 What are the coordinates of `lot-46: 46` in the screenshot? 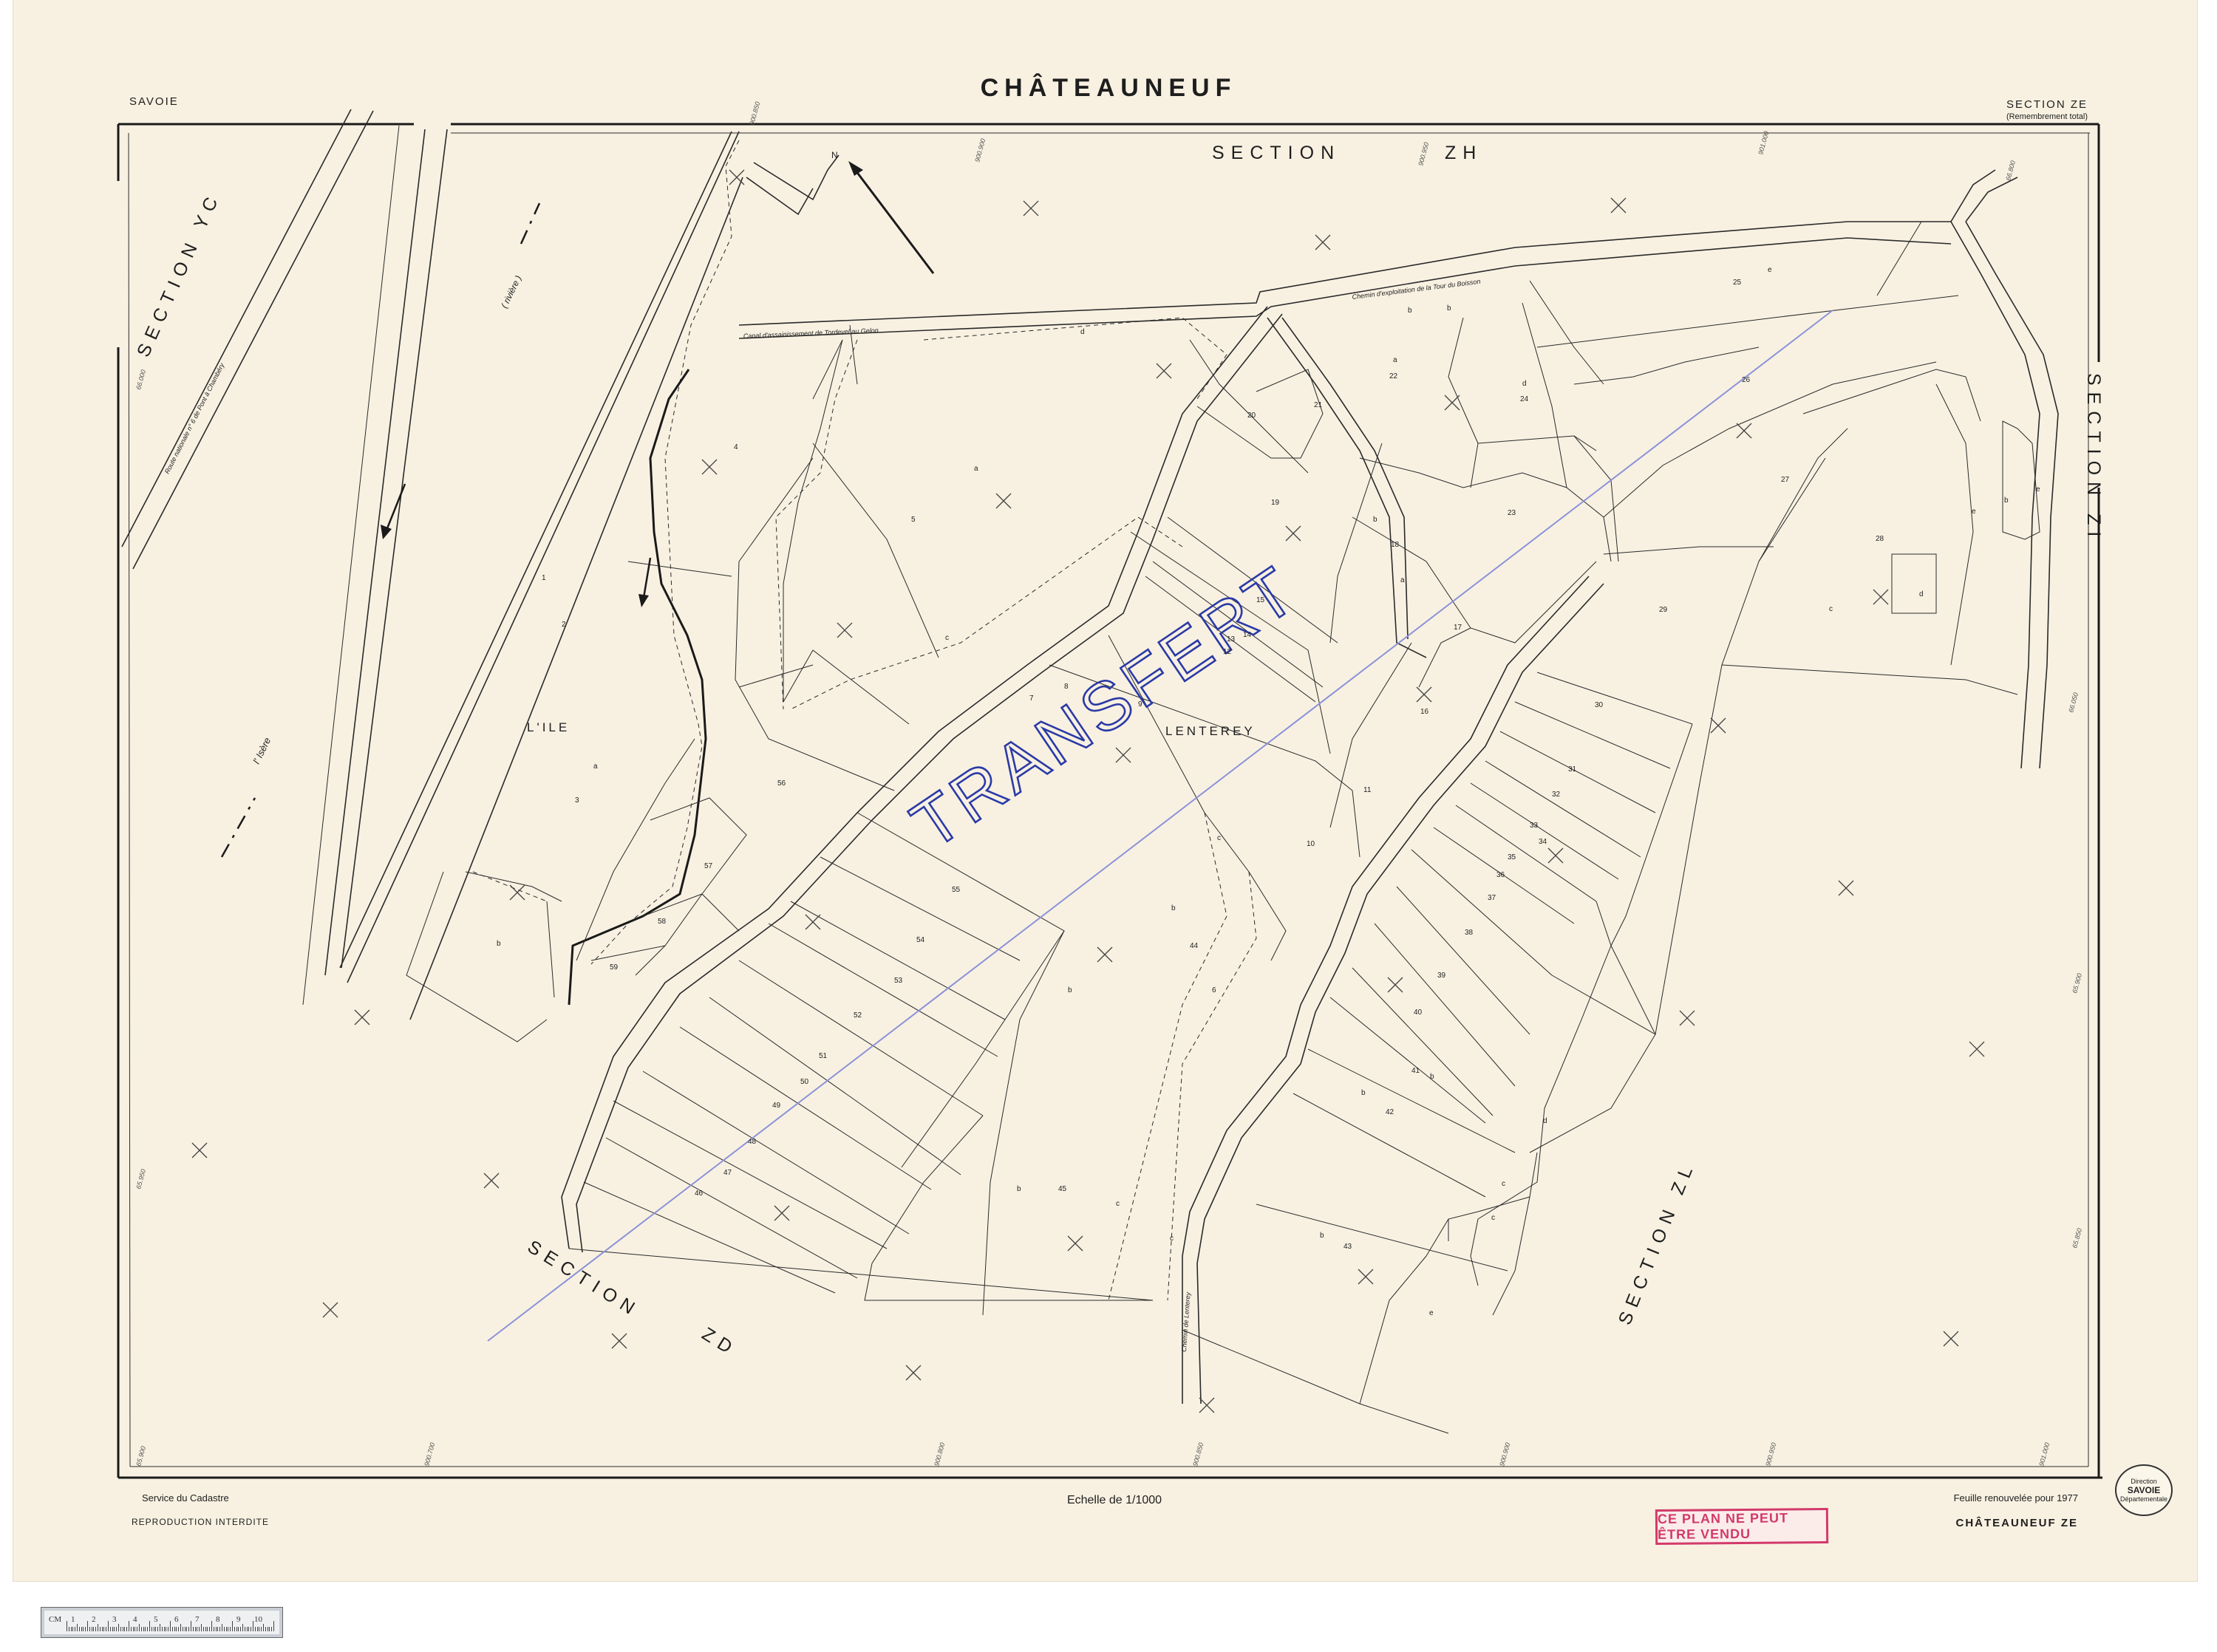 It's located at (699, 1193).